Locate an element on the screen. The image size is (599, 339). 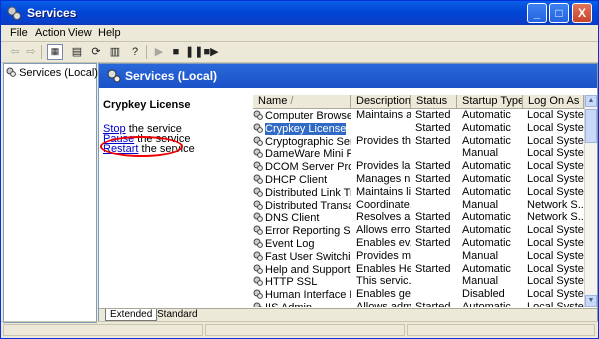
close-button: X is located at coordinates (582, 13).